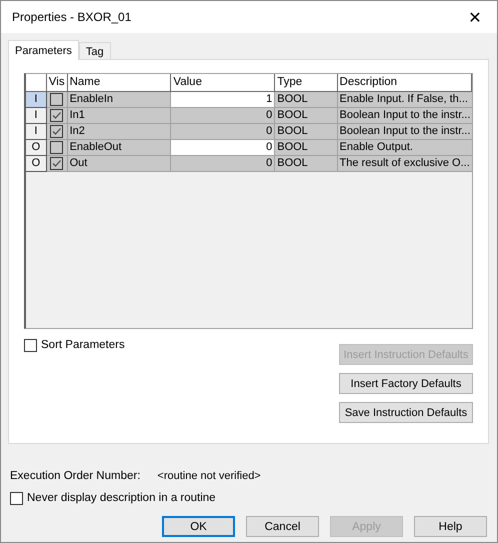 The height and width of the screenshot is (543, 498). I want to click on dialog-button: Cancel, so click(282, 526).